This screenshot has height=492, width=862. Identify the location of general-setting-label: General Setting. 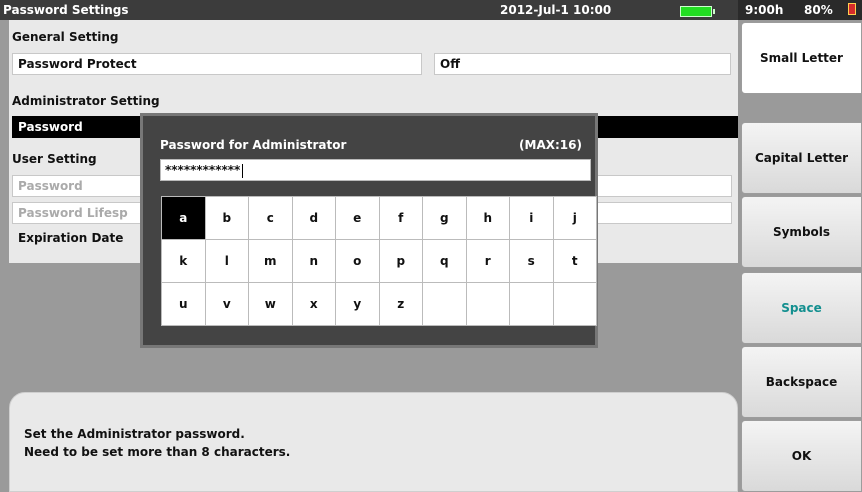
(65, 37).